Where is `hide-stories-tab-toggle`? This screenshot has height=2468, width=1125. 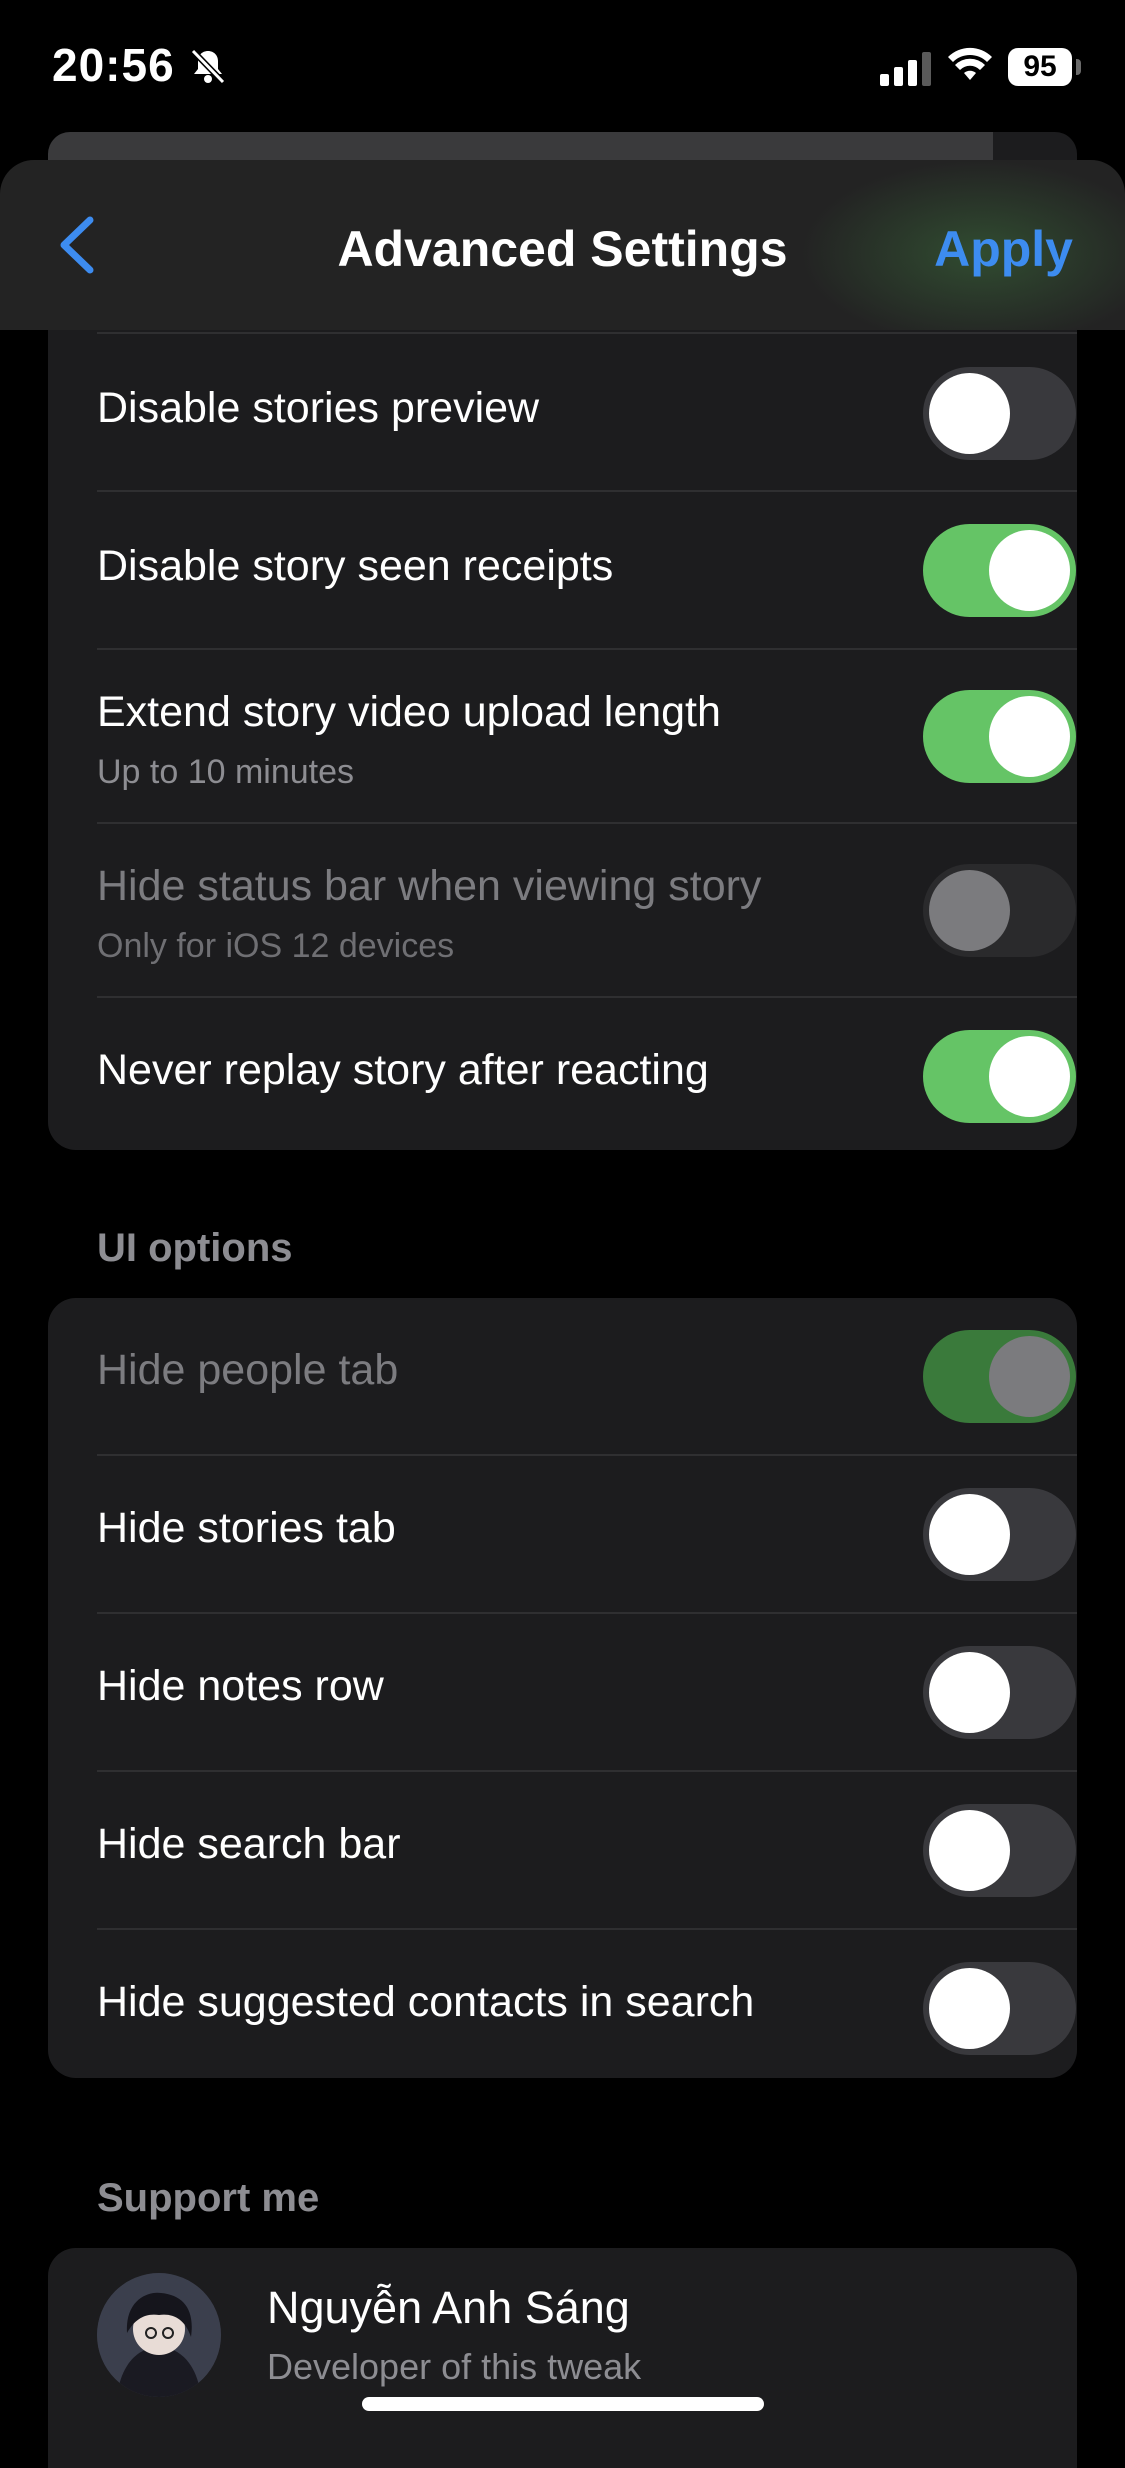
hide-stories-tab-toggle is located at coordinates (999, 1534).